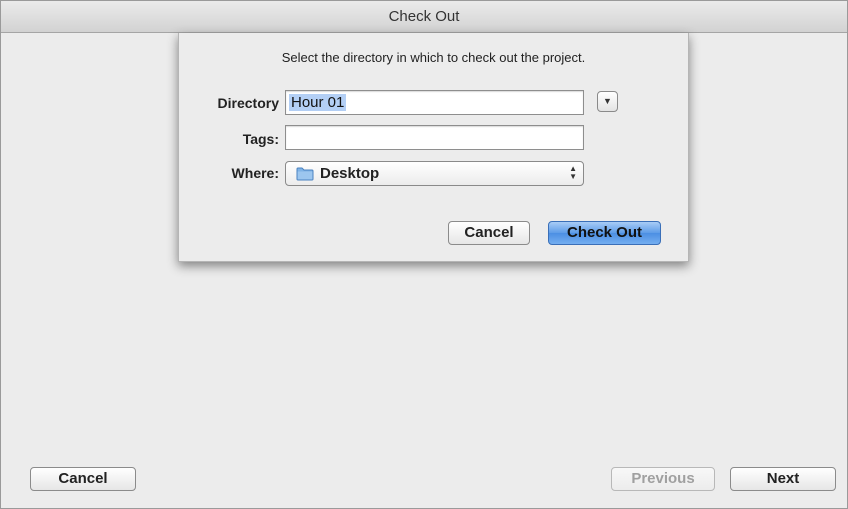 The height and width of the screenshot is (509, 848). I want to click on directory-label: Directory, so click(248, 103).